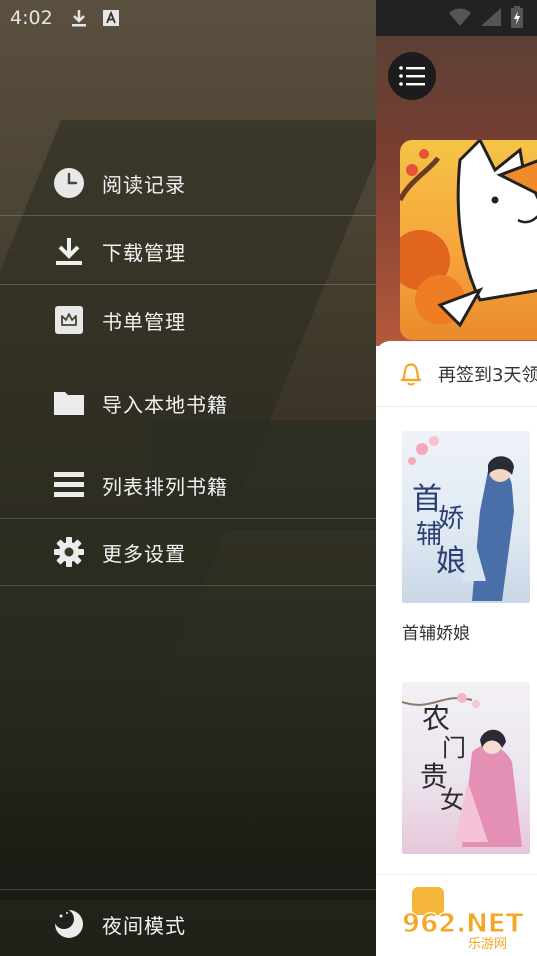  I want to click on download-notification-icon, so click(79, 18).